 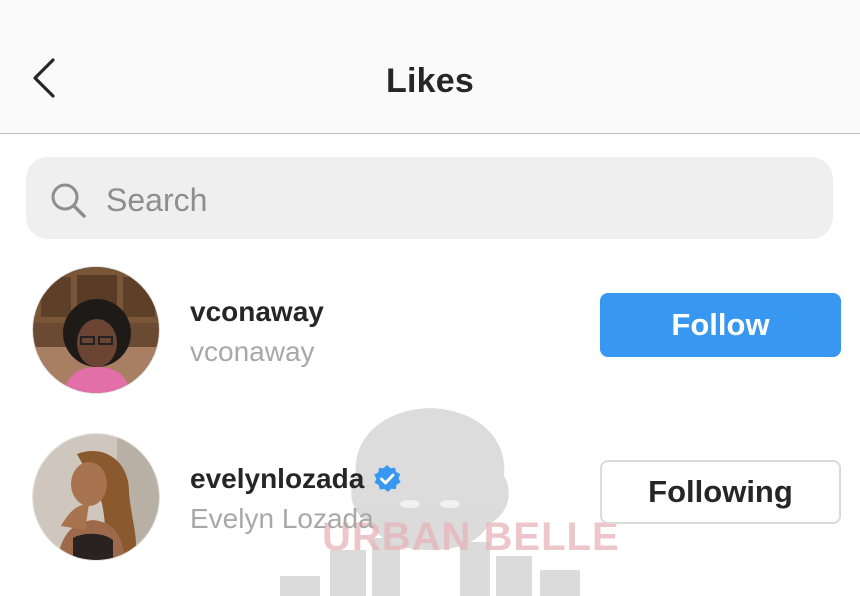 What do you see at coordinates (720, 492) in the screenshot?
I see `following-button: Following` at bounding box center [720, 492].